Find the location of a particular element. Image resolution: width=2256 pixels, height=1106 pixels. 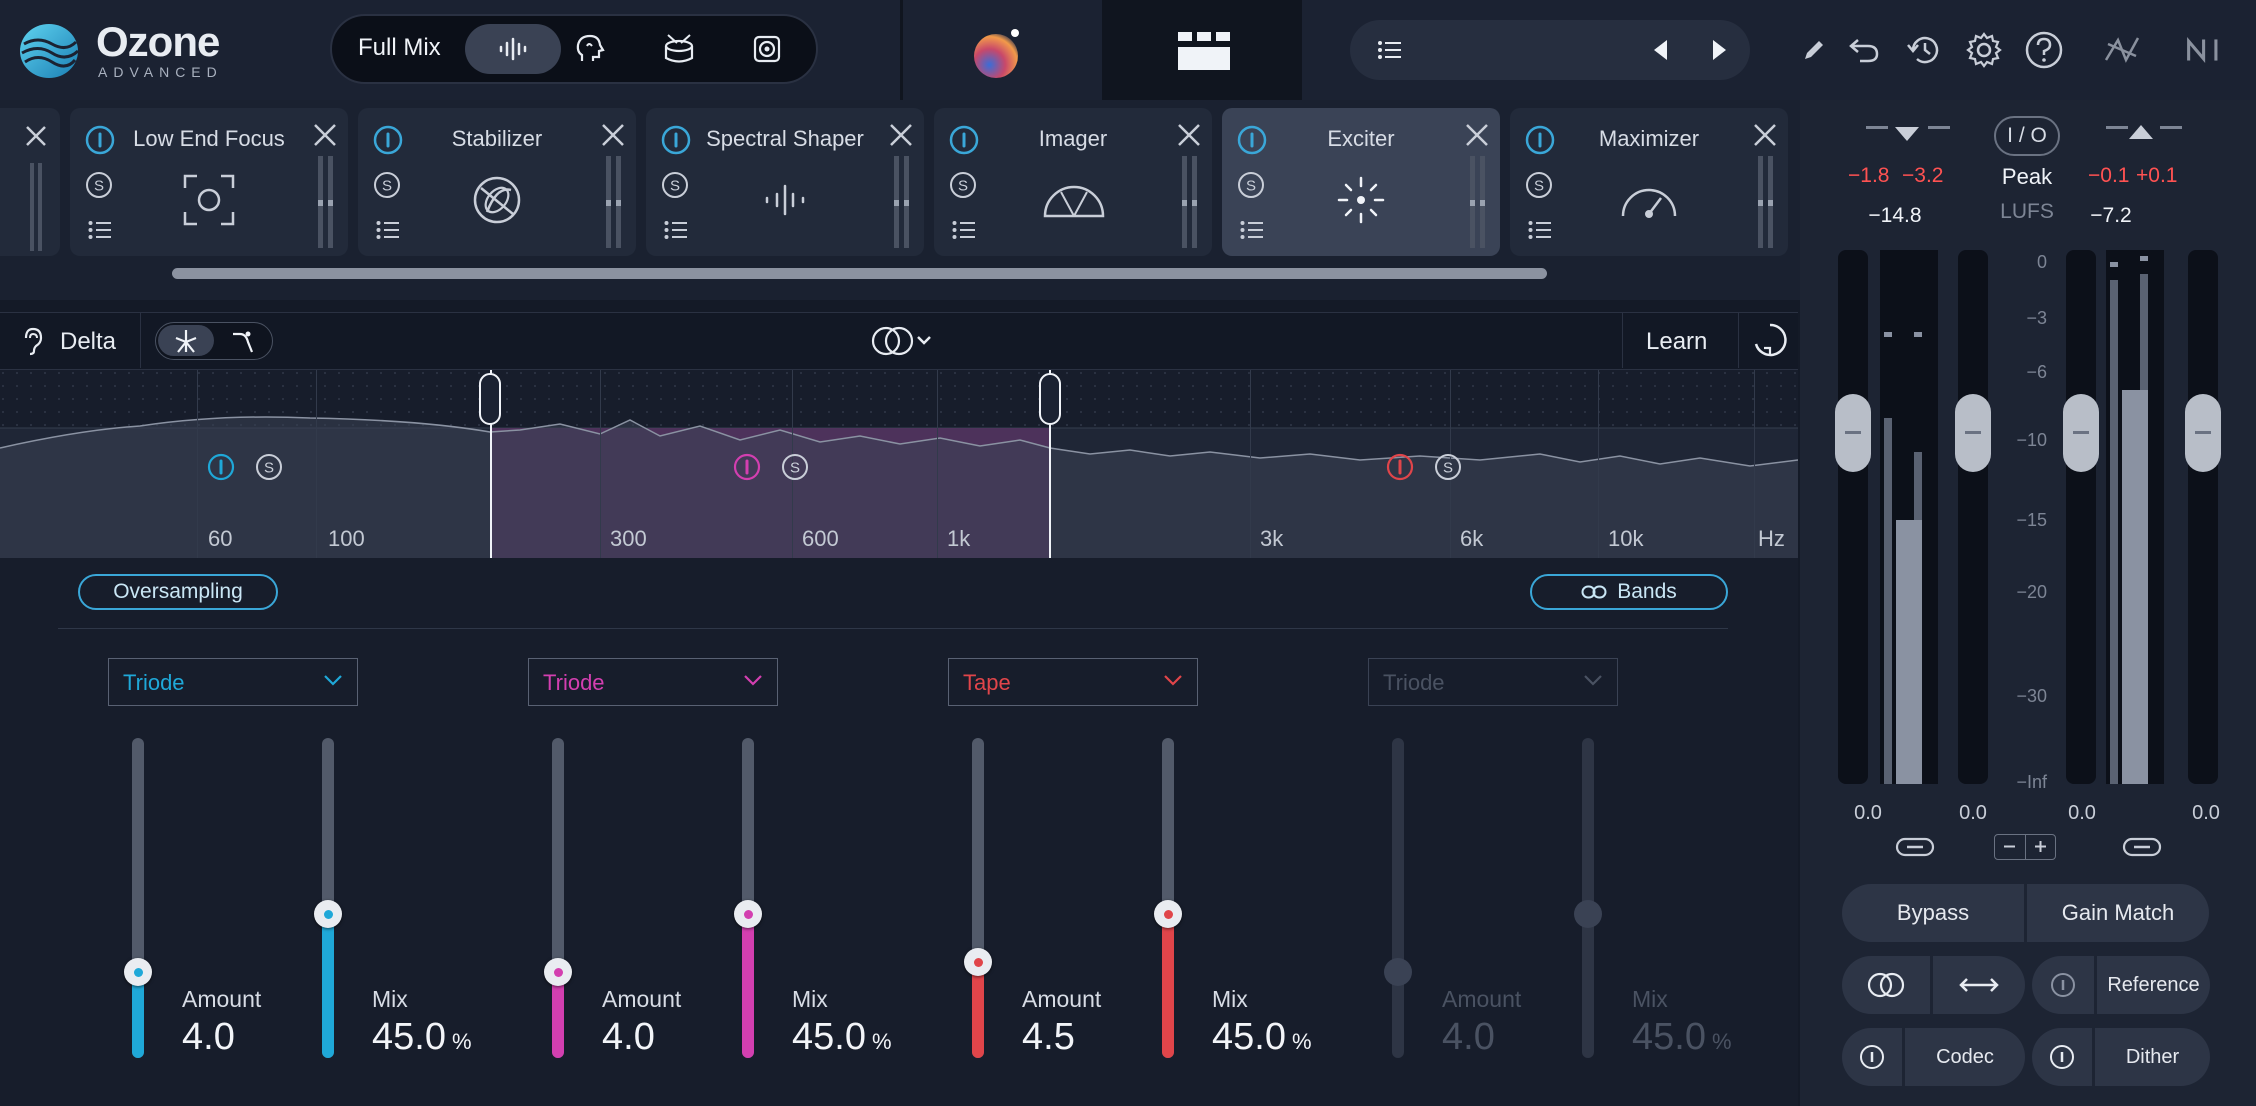

curve-view-button is located at coordinates (243, 340).